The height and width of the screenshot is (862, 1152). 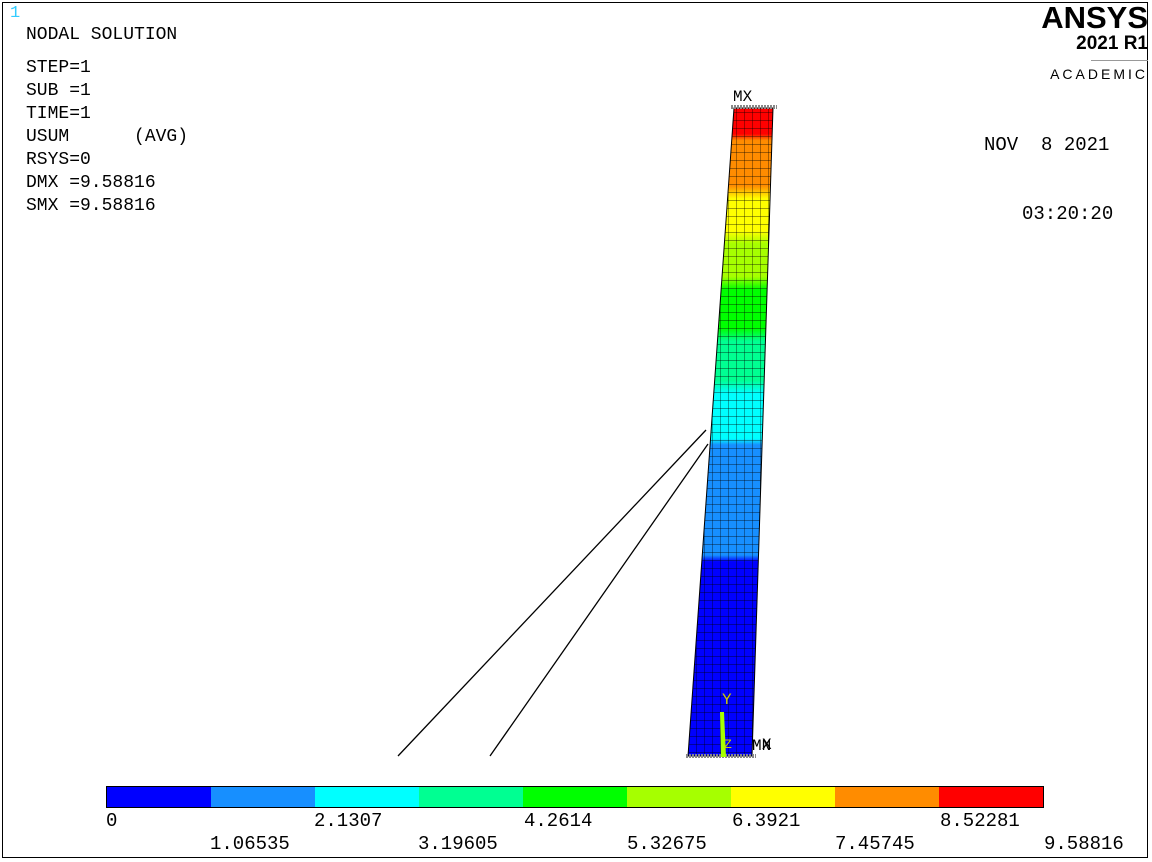 What do you see at coordinates (667, 844) in the screenshot?
I see `legend-label-5: 5.32675` at bounding box center [667, 844].